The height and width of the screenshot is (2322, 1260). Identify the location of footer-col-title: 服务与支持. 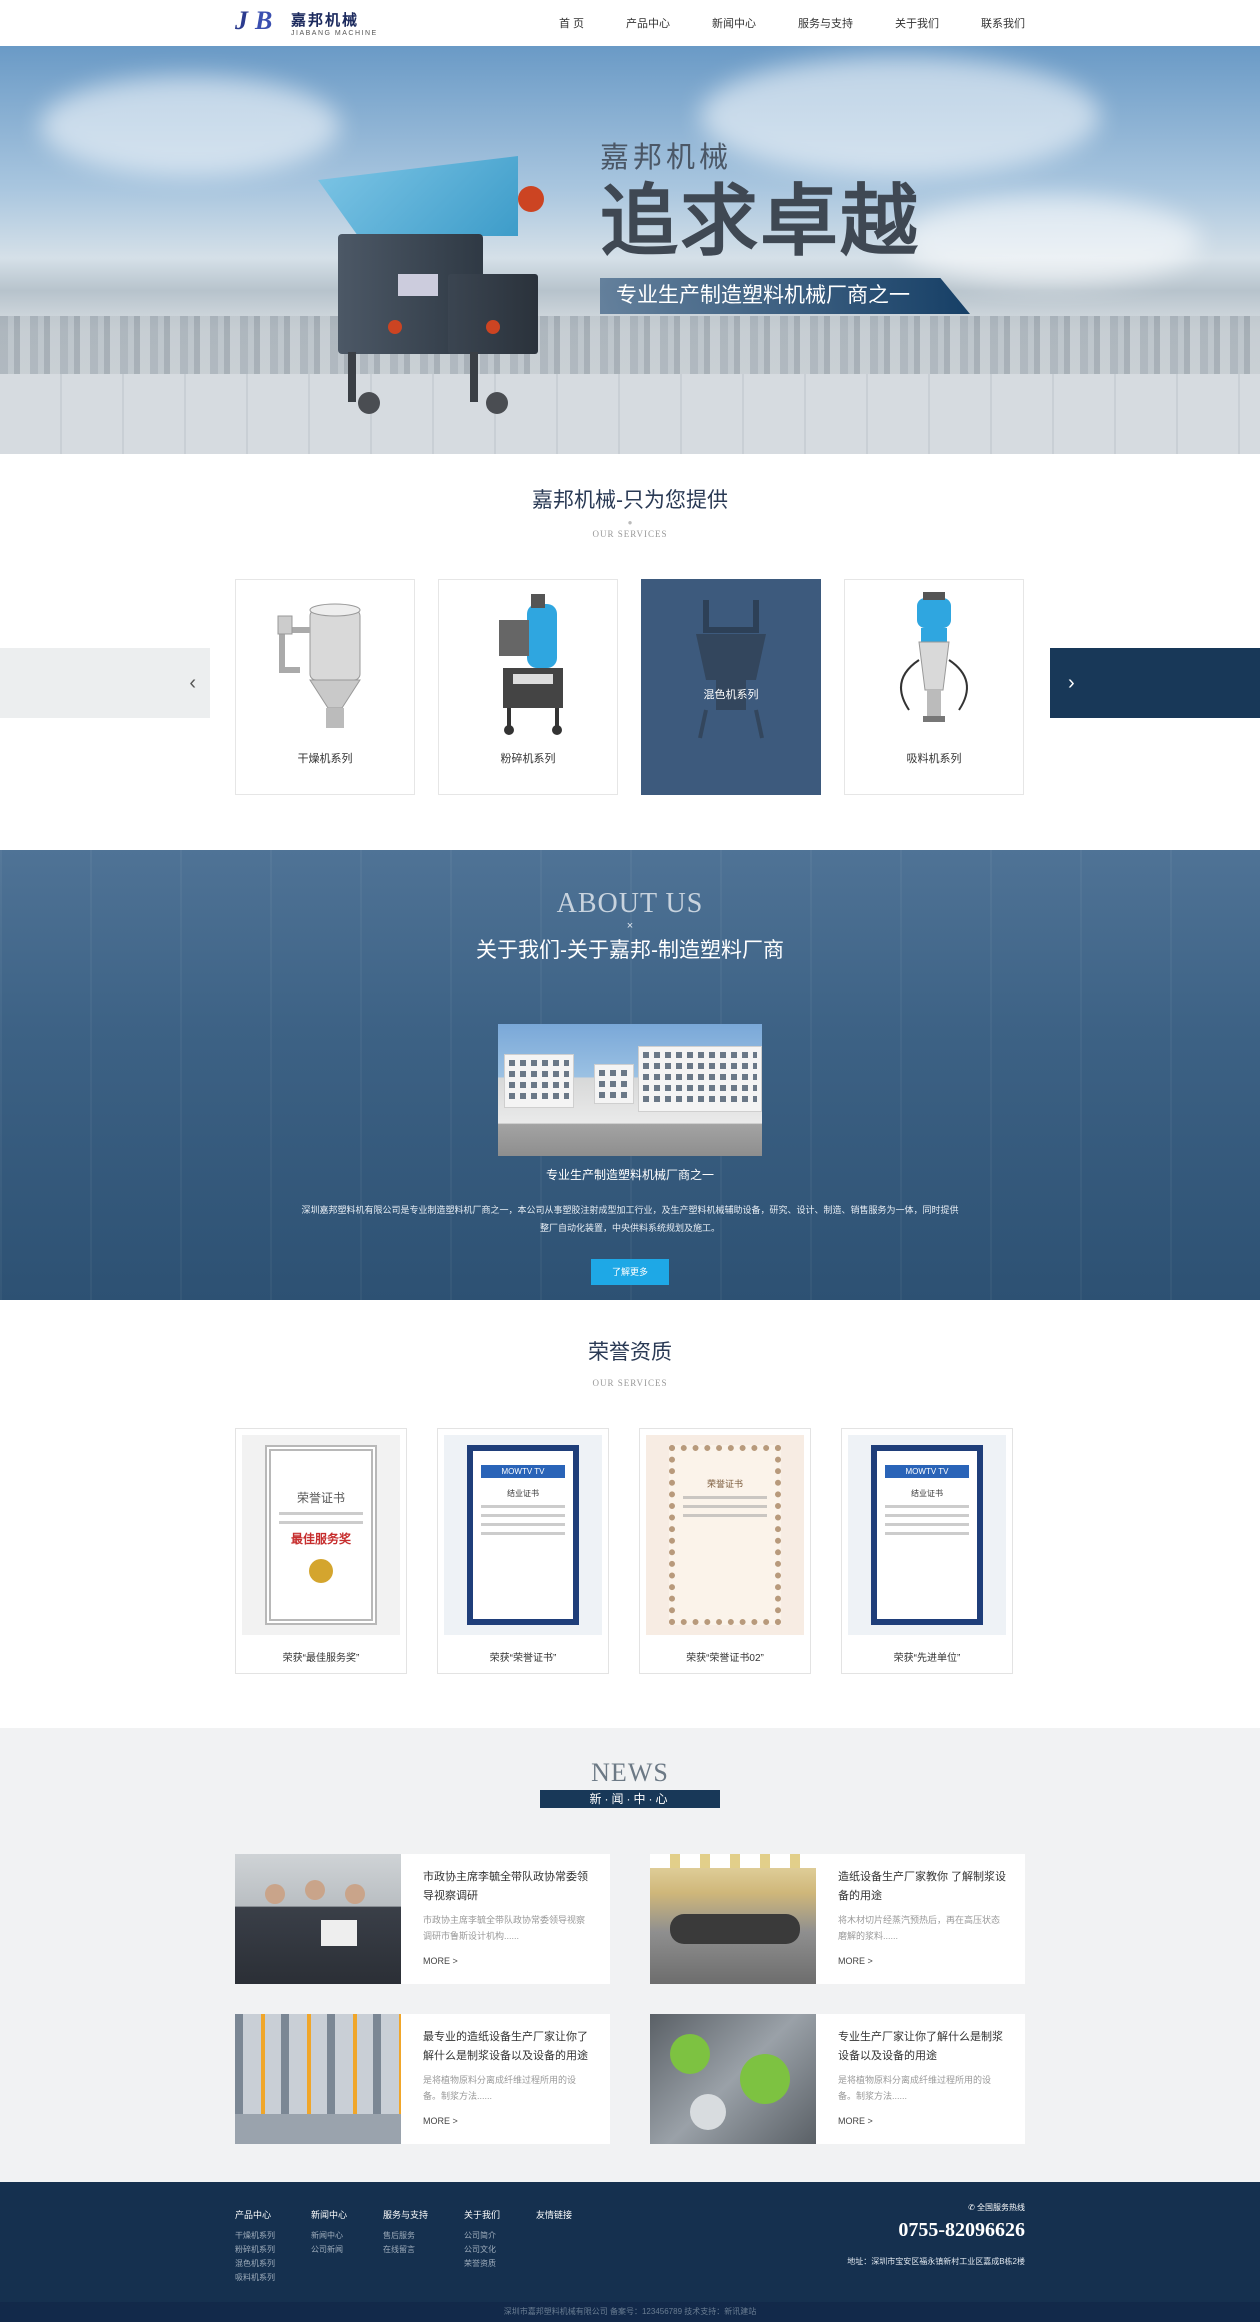
(406, 2215).